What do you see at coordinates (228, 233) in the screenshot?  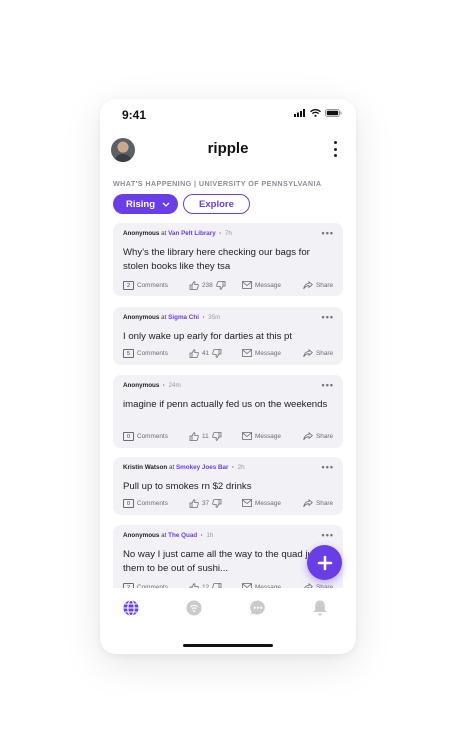 I see `post-time: 7h` at bounding box center [228, 233].